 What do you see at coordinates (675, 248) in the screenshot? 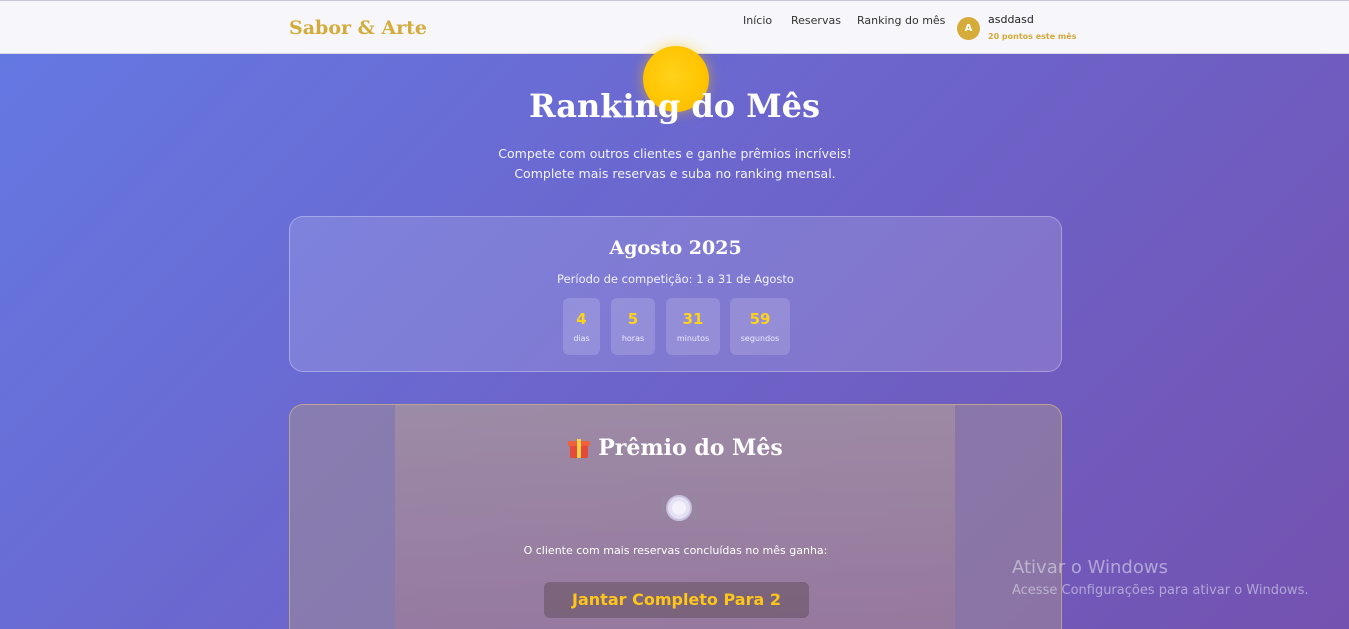
I see `period-title: Agosto 2025` at bounding box center [675, 248].